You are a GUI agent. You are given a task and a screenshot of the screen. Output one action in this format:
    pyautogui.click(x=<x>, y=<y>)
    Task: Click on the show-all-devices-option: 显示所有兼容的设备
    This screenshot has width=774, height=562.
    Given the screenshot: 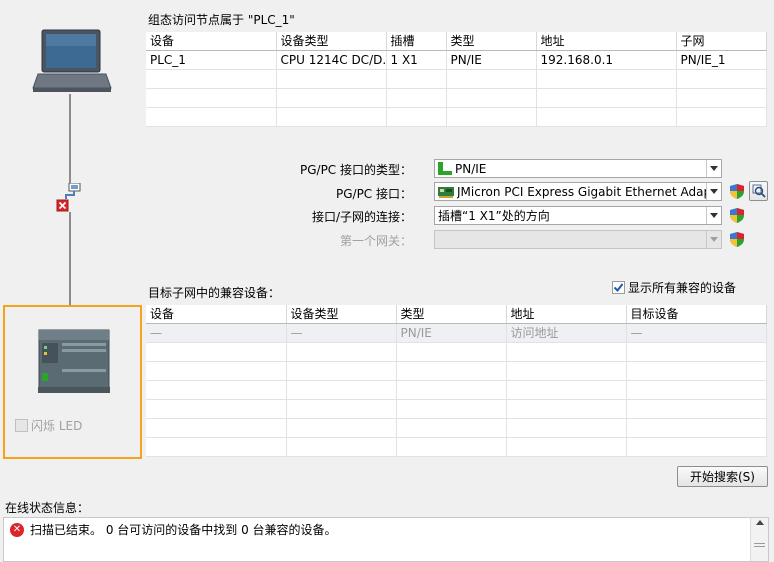 What is the action you would take?
    pyautogui.click(x=674, y=287)
    